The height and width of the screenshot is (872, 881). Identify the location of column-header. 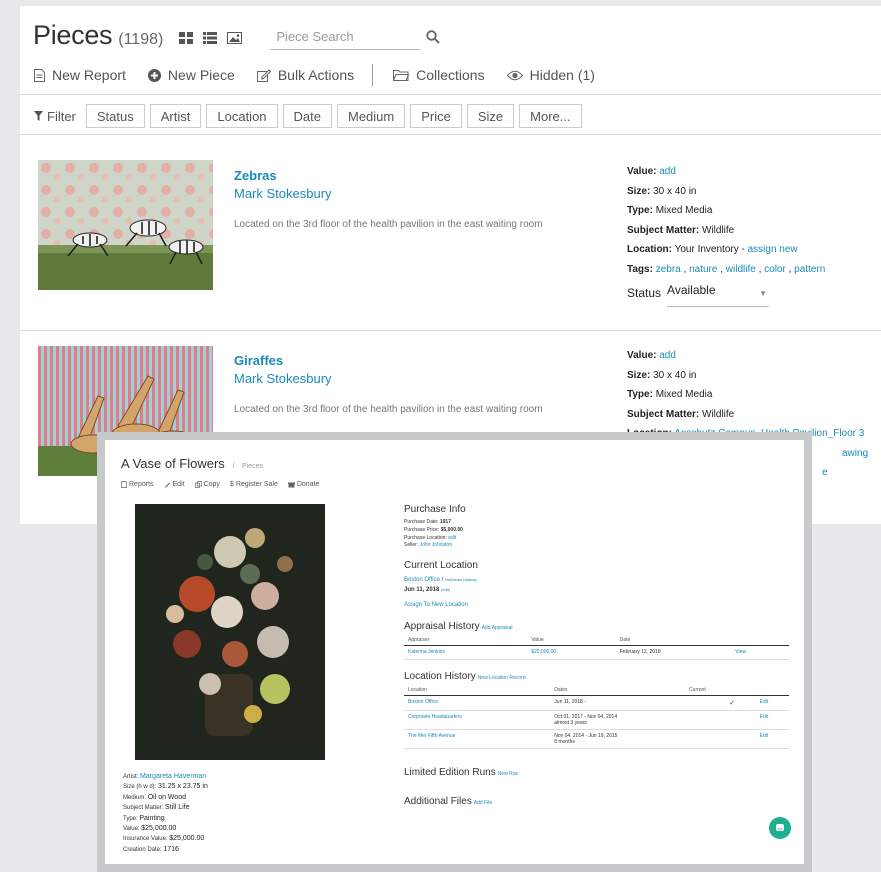
(763, 691).